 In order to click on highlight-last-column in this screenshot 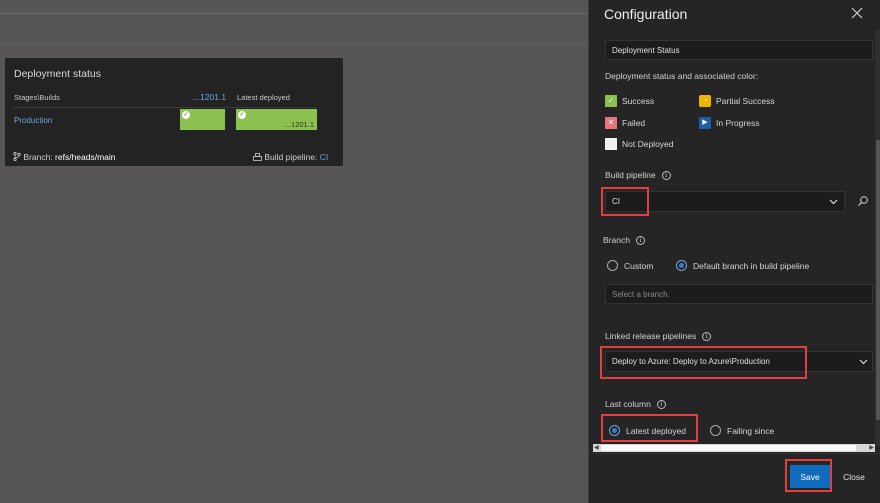, I will do `click(649, 428)`.